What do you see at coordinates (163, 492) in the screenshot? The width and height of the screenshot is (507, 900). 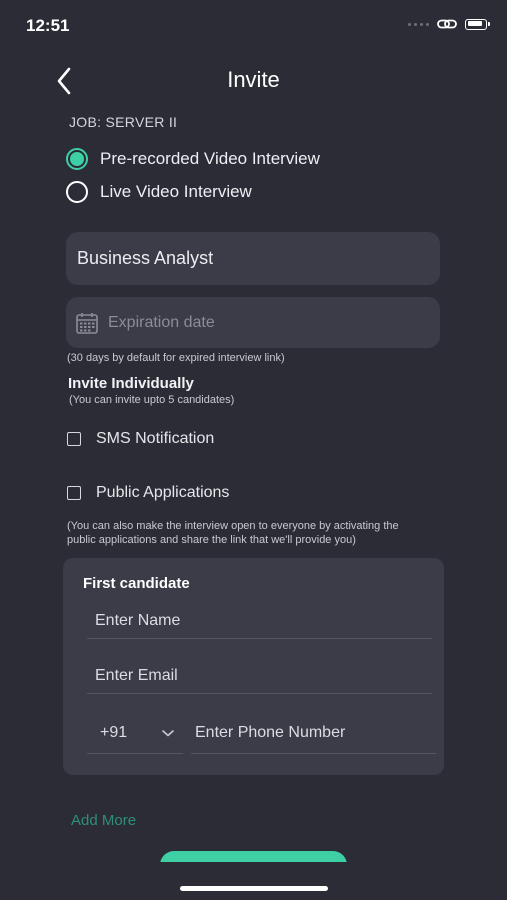 I see `public-applications-label: Public Applications` at bounding box center [163, 492].